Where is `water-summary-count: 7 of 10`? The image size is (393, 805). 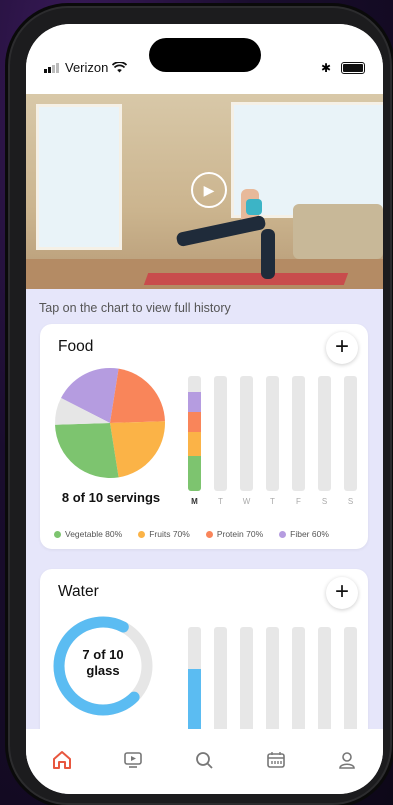
water-summary-count: 7 of 10 is located at coordinates (103, 654).